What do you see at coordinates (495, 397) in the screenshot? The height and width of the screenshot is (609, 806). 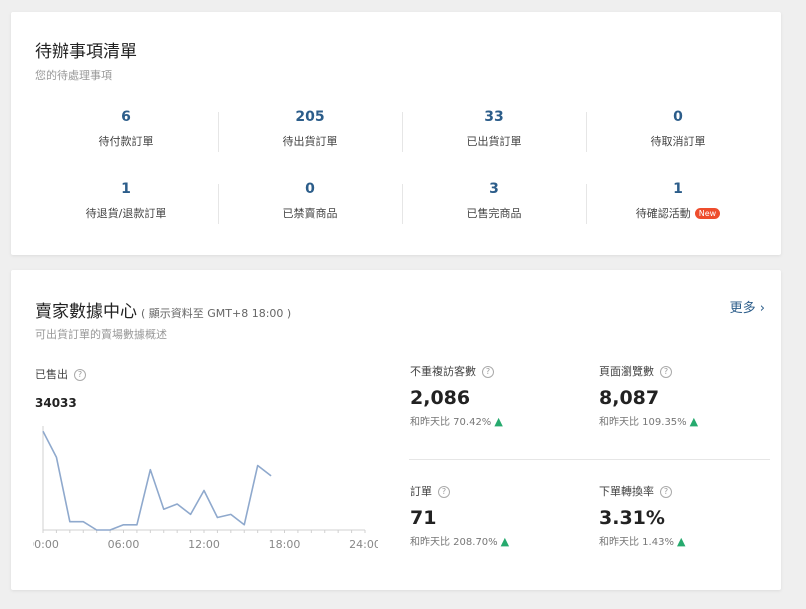 I see `metric-unique-visitors: 不重複訪客數? 2,086 和昨天比 70.42% ▲` at bounding box center [495, 397].